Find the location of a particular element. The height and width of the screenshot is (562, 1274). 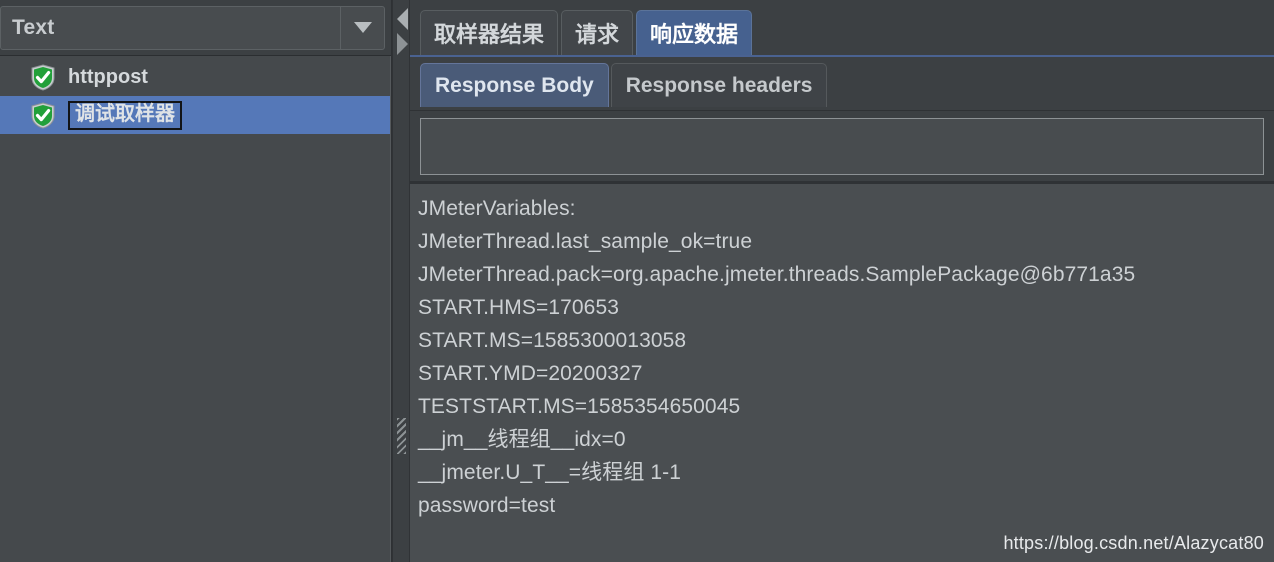

render-type-dropdown-button is located at coordinates (362, 27).